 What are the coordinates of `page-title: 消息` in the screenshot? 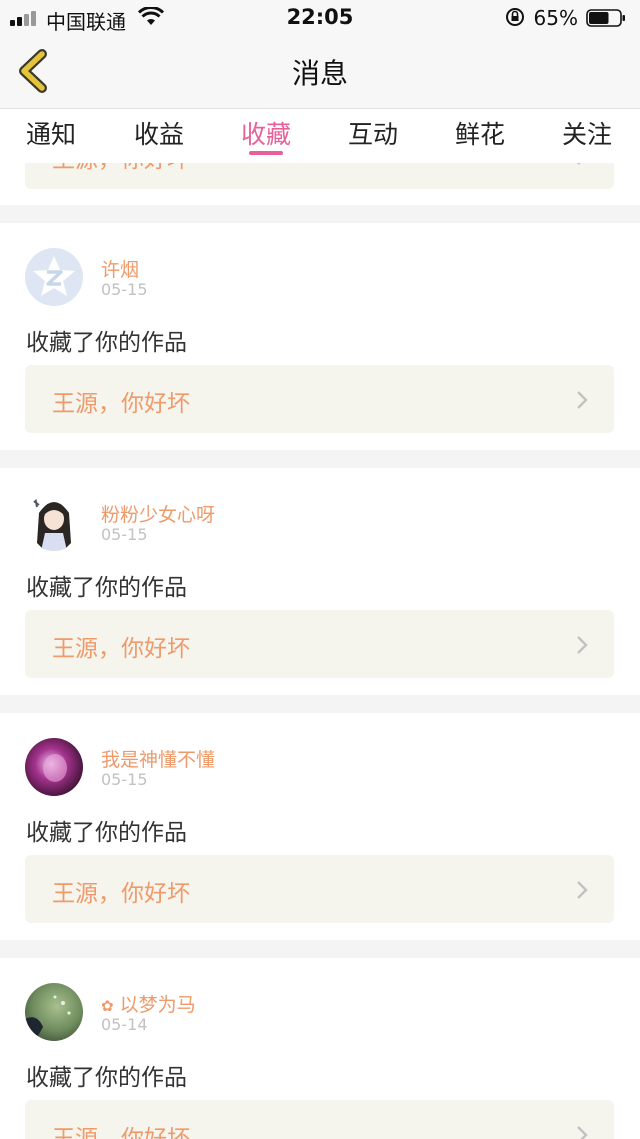 It's located at (319, 73).